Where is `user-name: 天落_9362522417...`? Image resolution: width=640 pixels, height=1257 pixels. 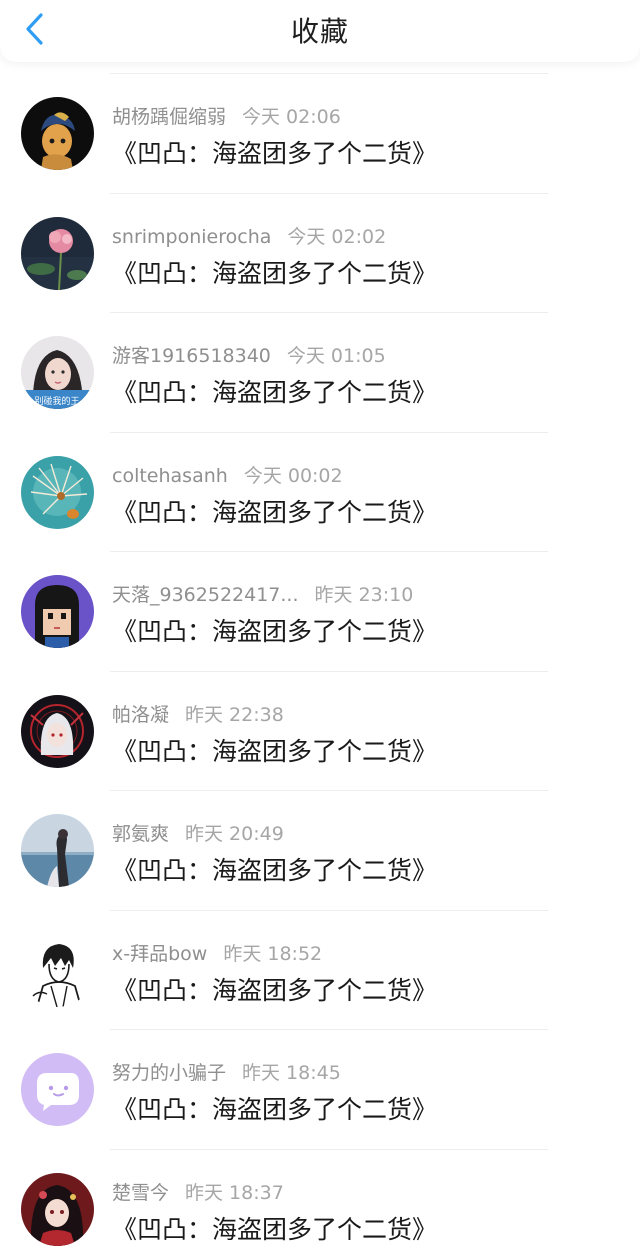 user-name: 天落_9362522417... is located at coordinates (205, 595).